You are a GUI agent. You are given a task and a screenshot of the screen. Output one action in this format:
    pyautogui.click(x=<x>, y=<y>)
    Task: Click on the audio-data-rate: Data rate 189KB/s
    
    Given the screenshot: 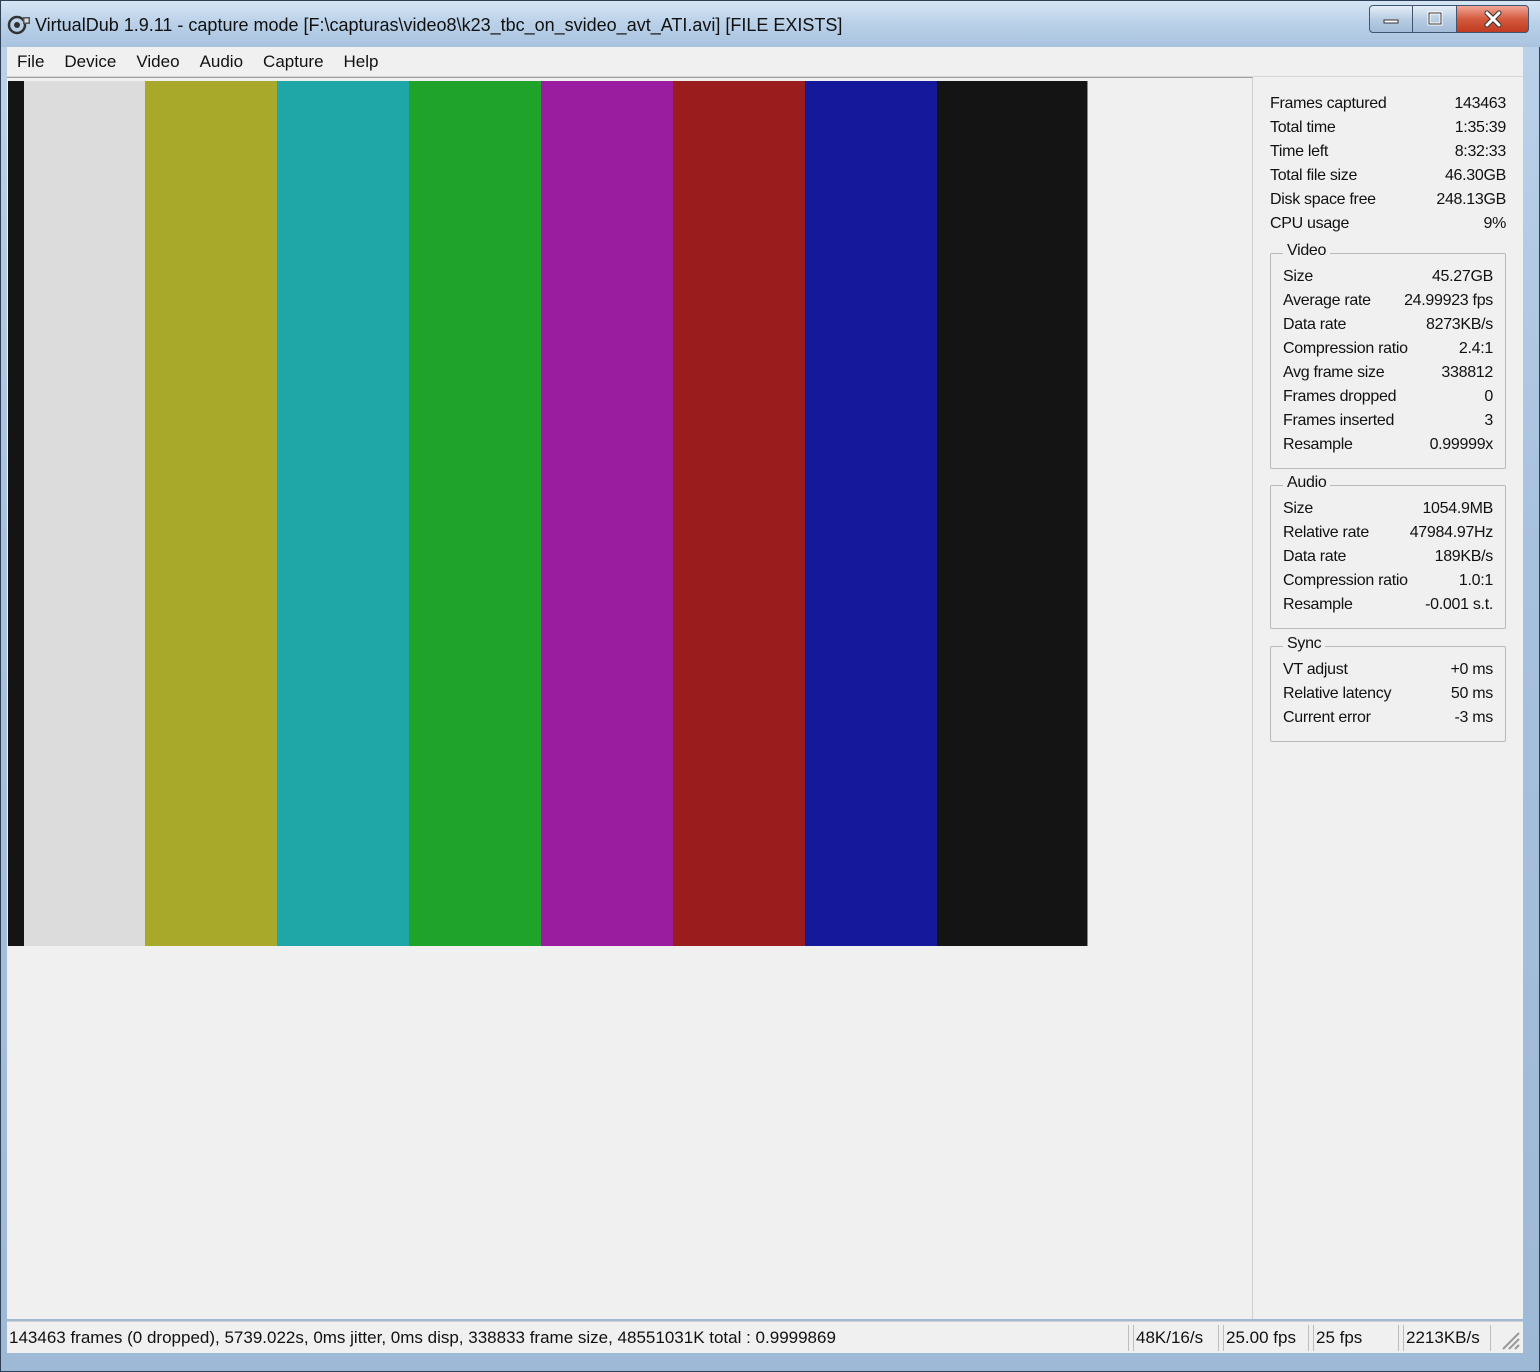 What is the action you would take?
    pyautogui.click(x=1388, y=556)
    